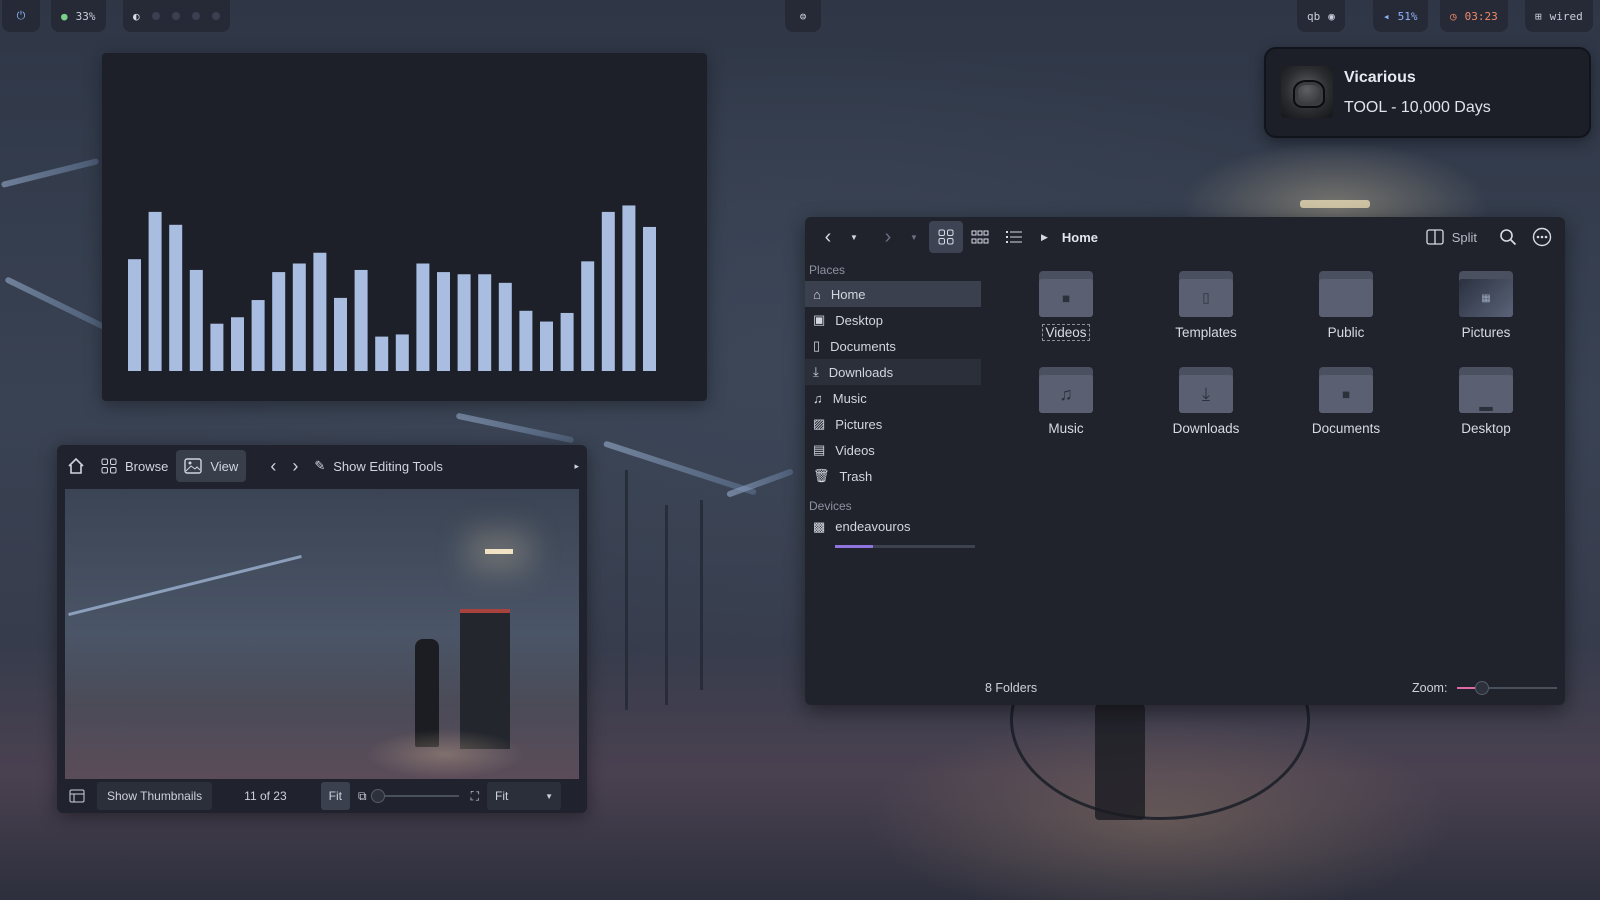  What do you see at coordinates (499, 551) in the screenshot?
I see `image-lamp` at bounding box center [499, 551].